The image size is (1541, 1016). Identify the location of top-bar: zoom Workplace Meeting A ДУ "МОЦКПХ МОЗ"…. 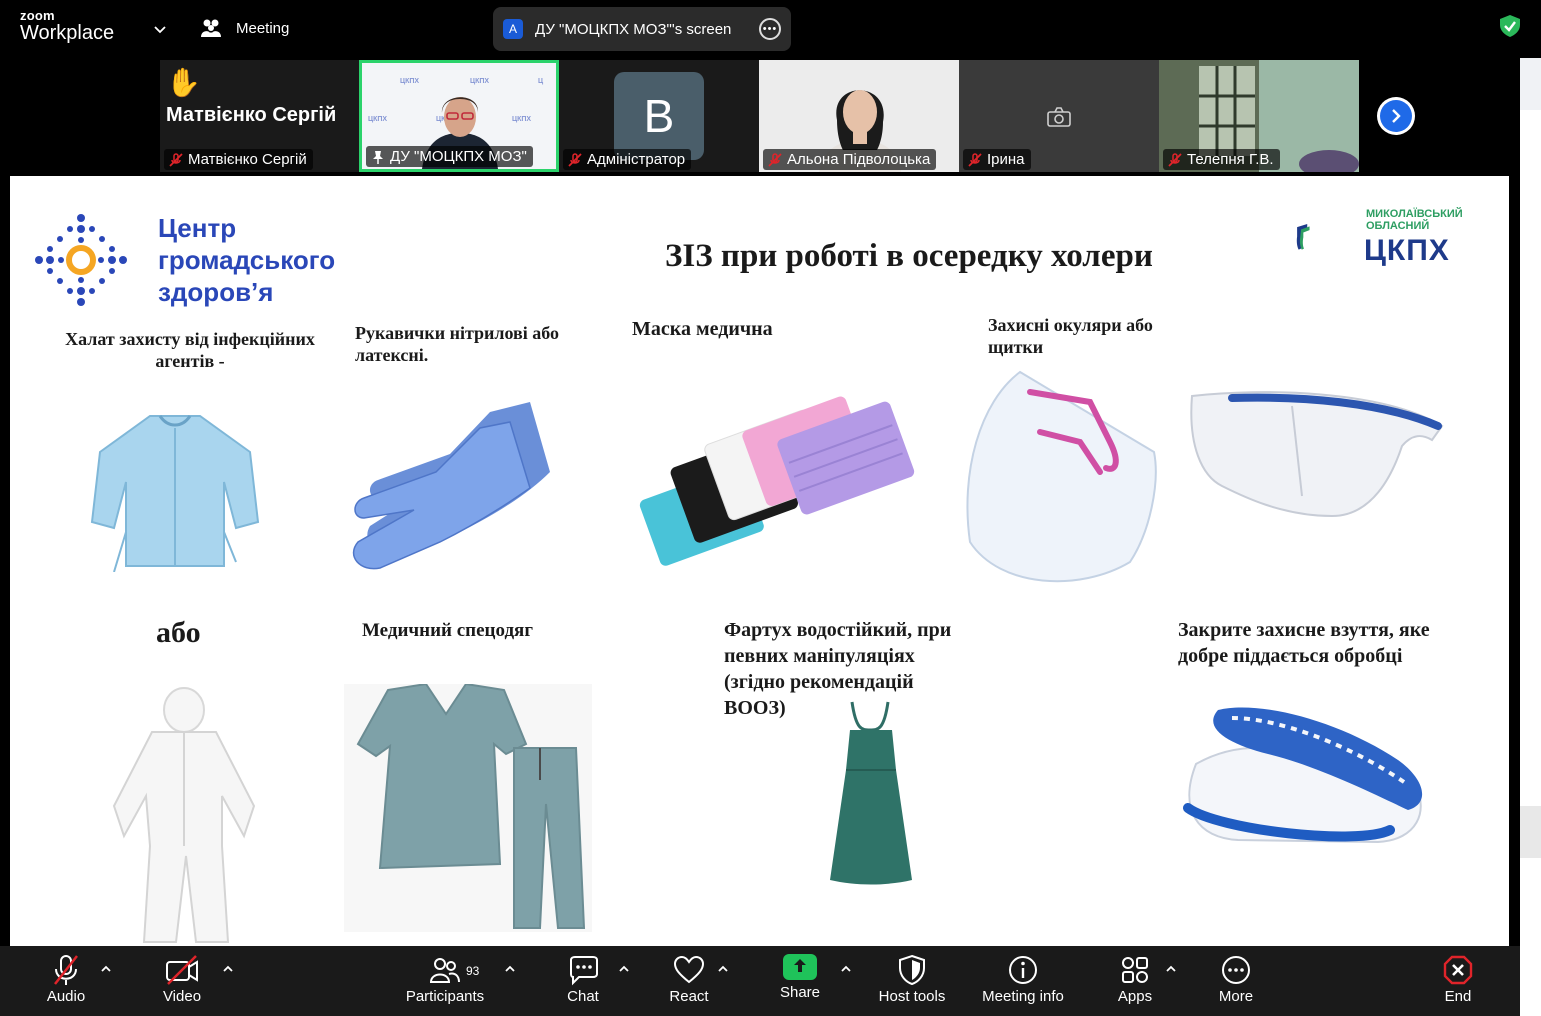
(770, 29).